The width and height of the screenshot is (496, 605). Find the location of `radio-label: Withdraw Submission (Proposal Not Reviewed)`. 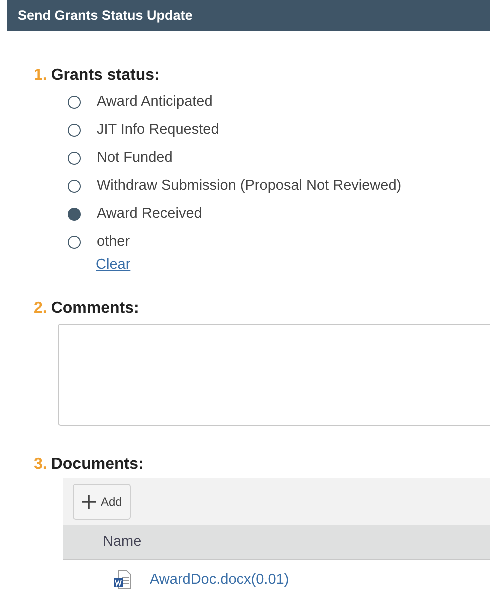

radio-label: Withdraw Submission (Proposal Not Reviewed) is located at coordinates (249, 186).